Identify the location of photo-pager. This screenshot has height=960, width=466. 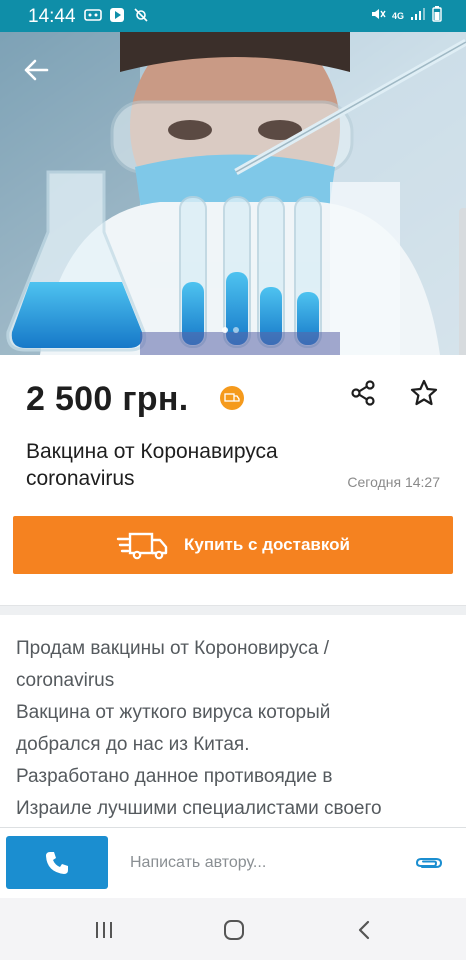
(230, 330).